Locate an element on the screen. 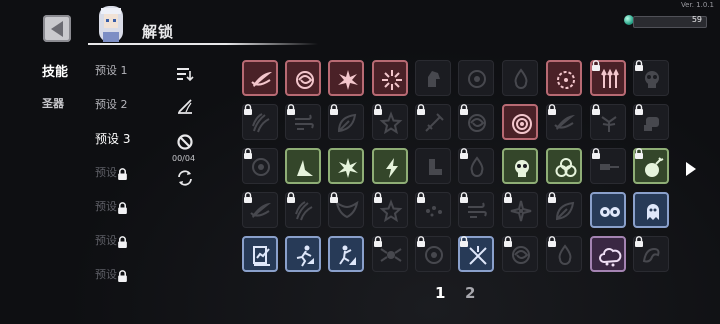 The image size is (720, 324). preset-7: 预设 is located at coordinates (106, 274).